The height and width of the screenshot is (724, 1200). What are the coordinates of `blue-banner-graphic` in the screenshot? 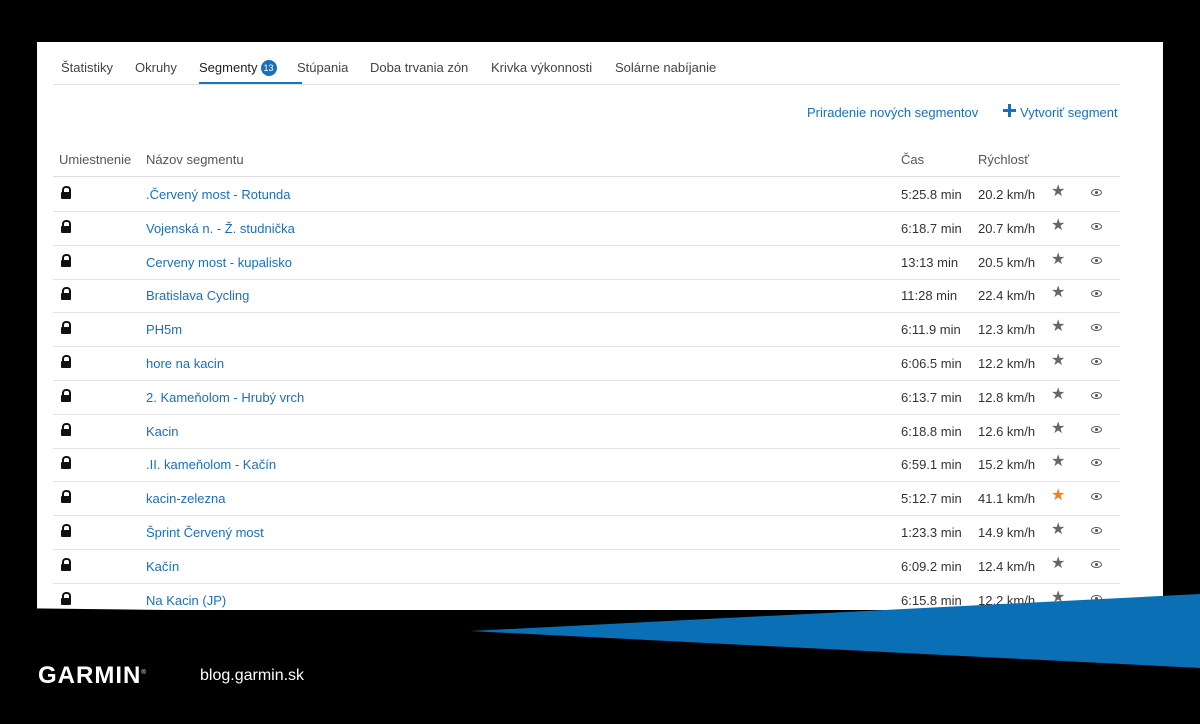 It's located at (600, 631).